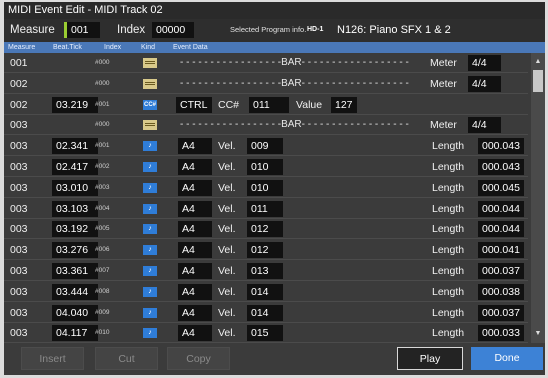 The width and height of the screenshot is (548, 378). What do you see at coordinates (82, 30) in the screenshot?
I see `measure-field: 001` at bounding box center [82, 30].